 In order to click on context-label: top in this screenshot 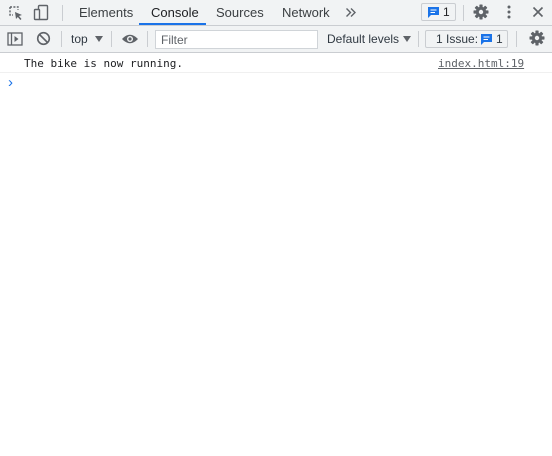, I will do `click(79, 39)`.